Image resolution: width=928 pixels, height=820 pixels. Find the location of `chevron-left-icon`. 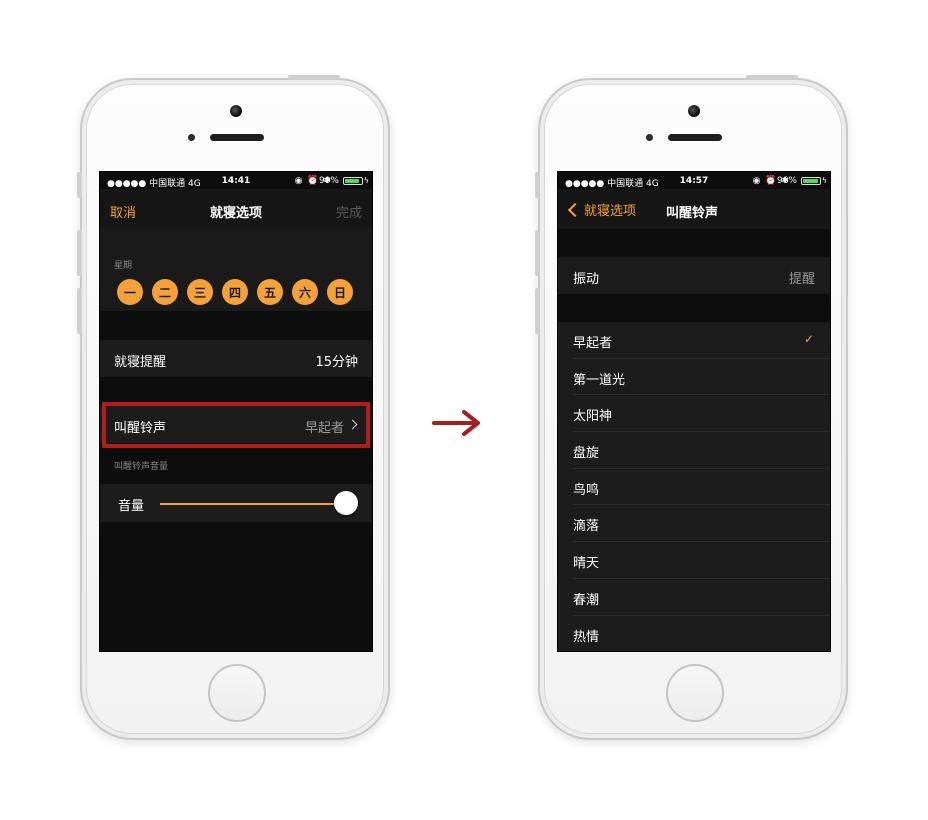

chevron-left-icon is located at coordinates (575, 209).